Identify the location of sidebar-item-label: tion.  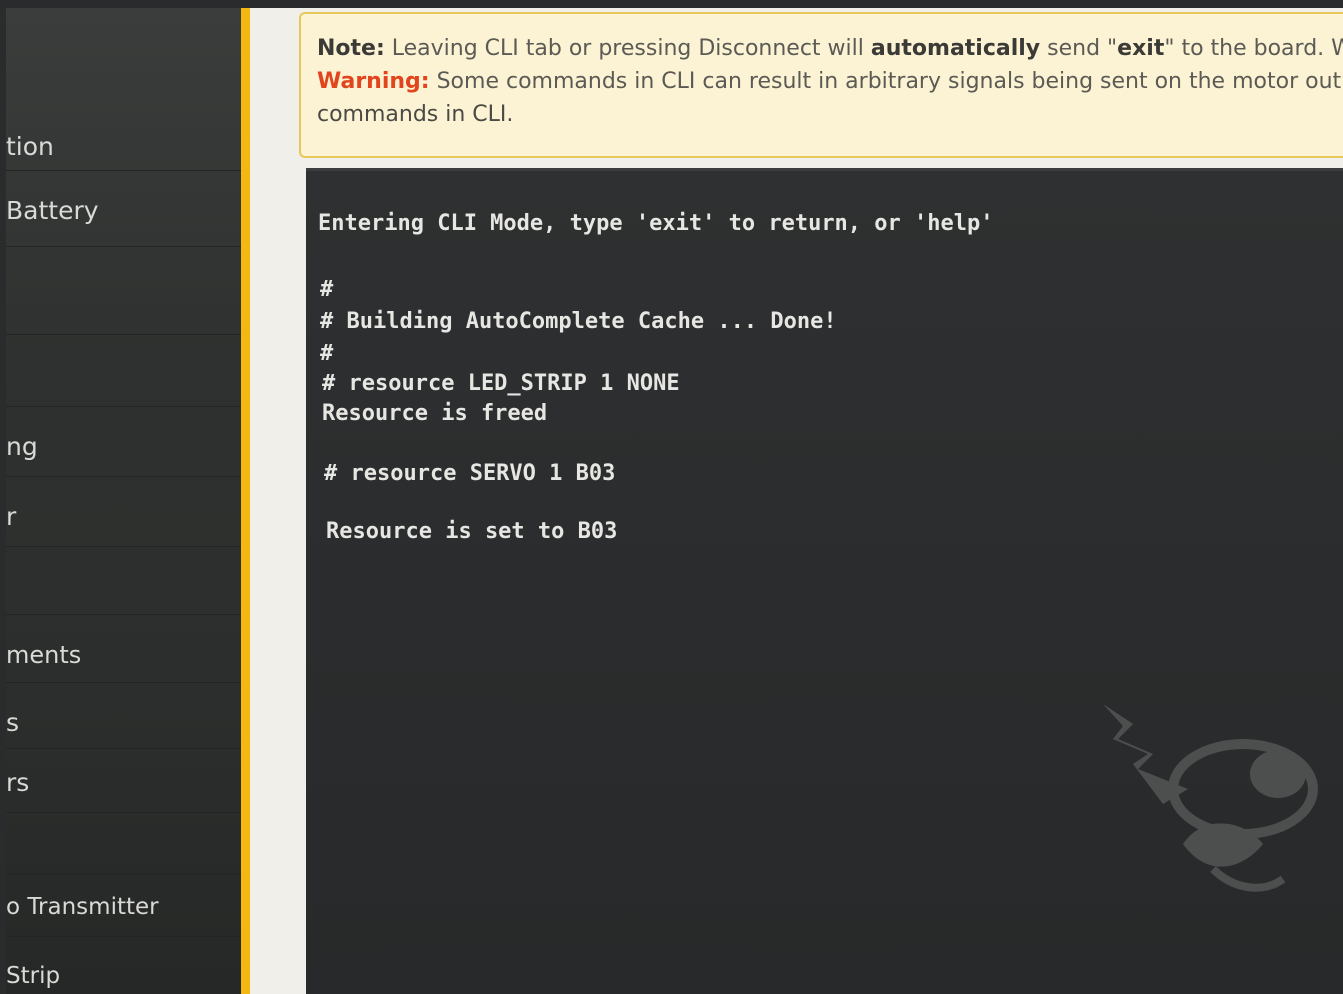
(30, 146).